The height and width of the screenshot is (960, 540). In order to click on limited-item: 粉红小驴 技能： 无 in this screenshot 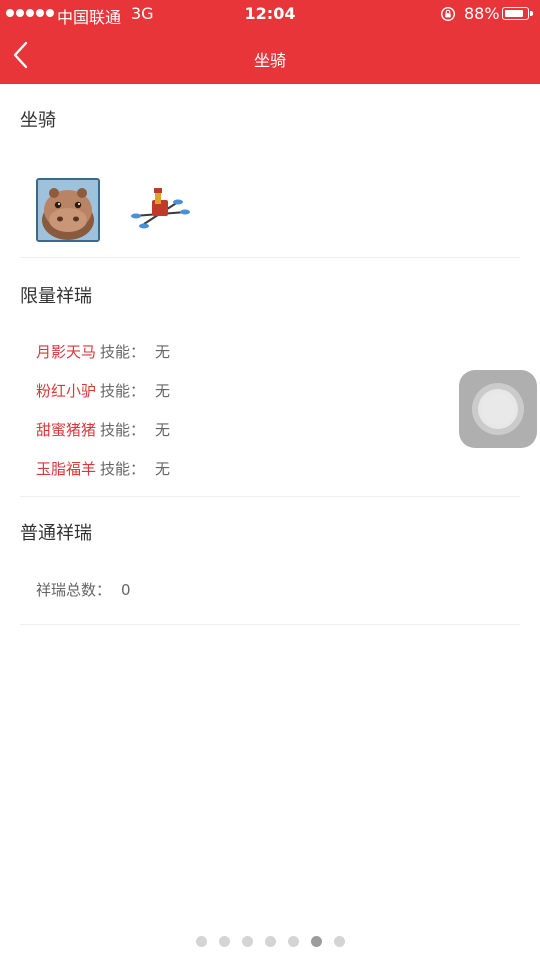, I will do `click(103, 390)`.